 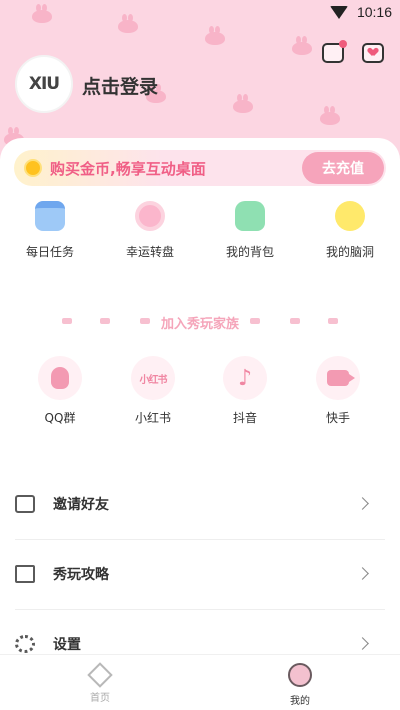 I want to click on tab-home: 首页, so click(x=100, y=683).